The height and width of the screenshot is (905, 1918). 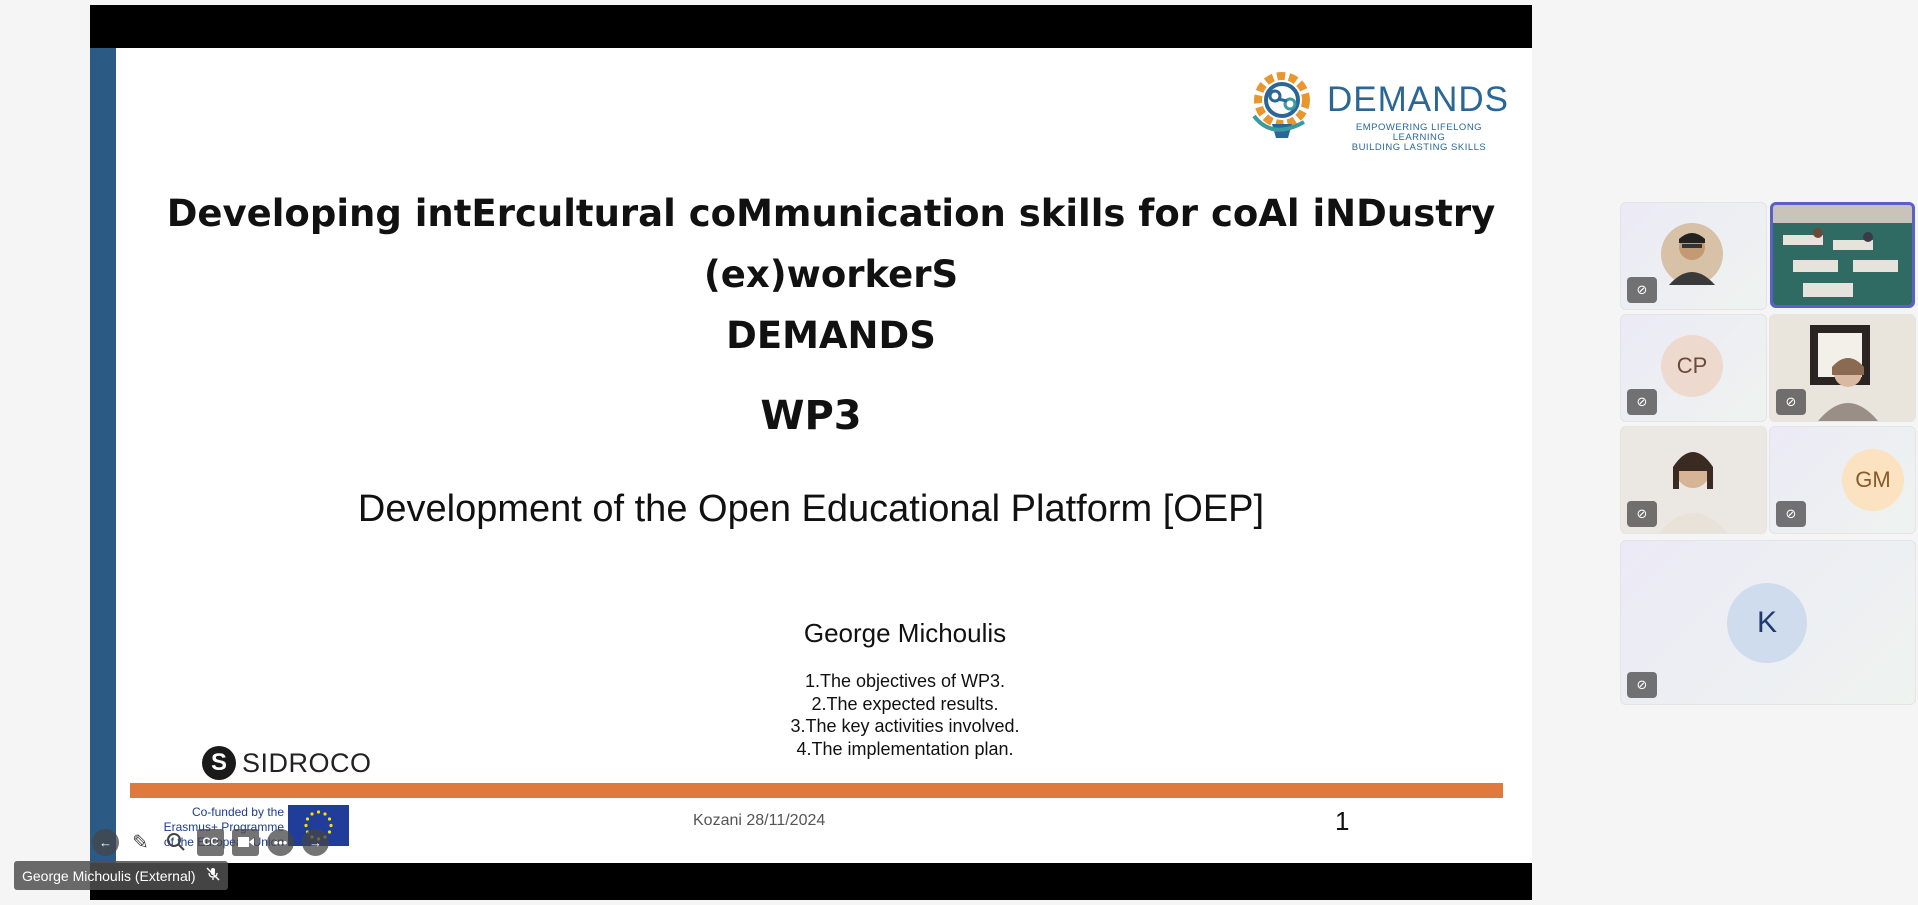 I want to click on outline-item: 4.The implementation plan., so click(x=905, y=748).